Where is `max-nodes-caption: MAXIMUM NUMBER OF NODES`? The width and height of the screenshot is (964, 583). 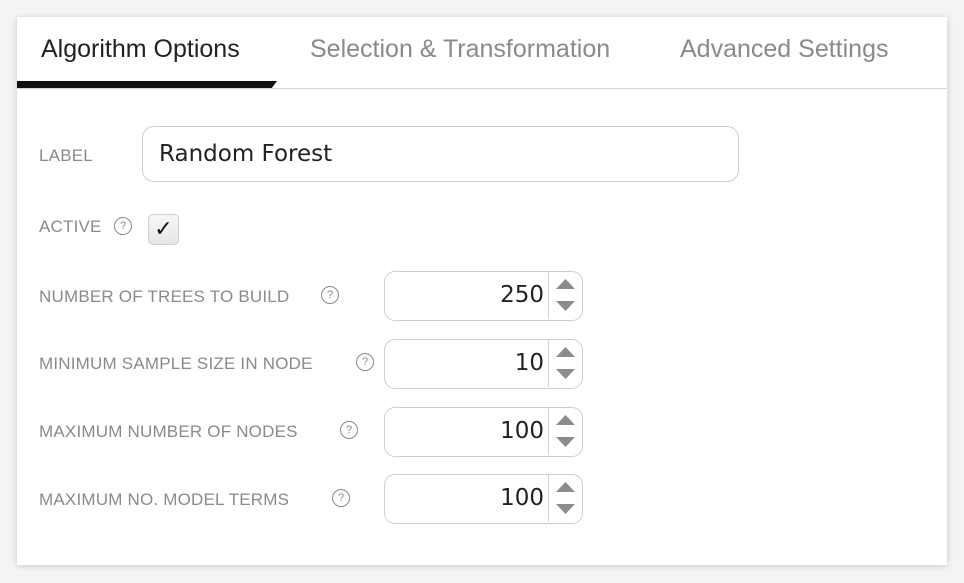
max-nodes-caption: MAXIMUM NUMBER OF NODES is located at coordinates (168, 431).